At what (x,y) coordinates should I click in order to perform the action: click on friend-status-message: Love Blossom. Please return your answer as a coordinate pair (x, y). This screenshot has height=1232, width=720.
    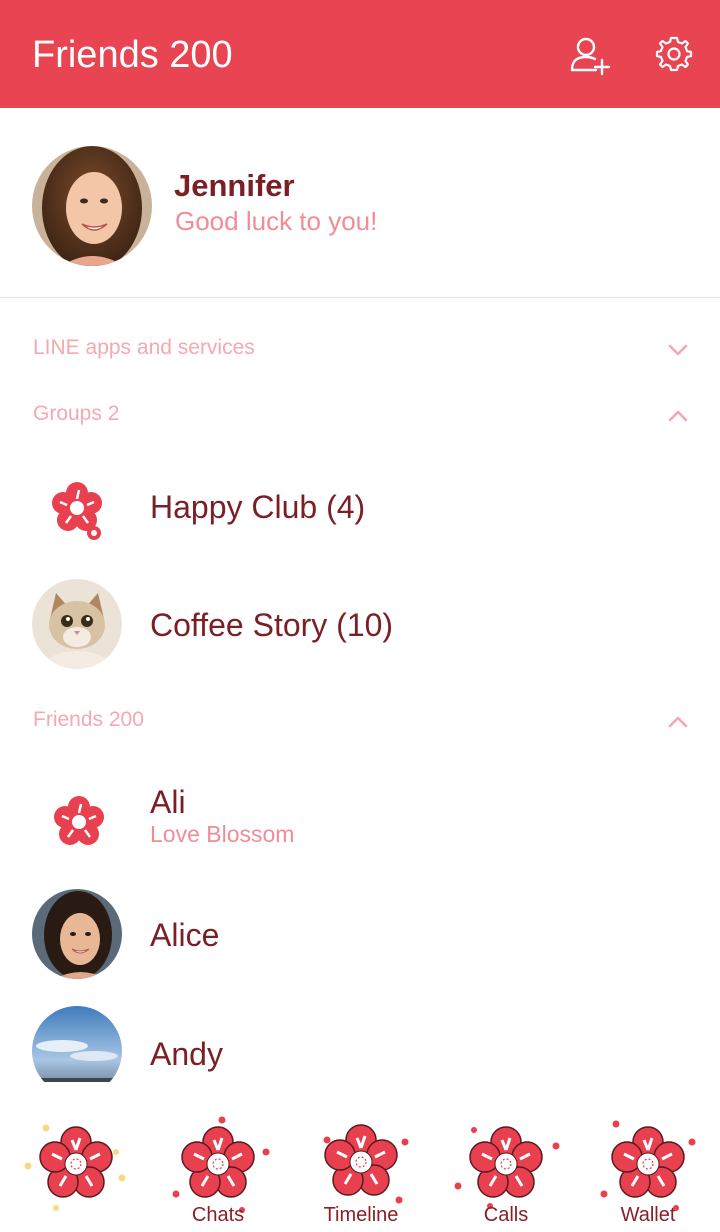
    Looking at the image, I should click on (222, 834).